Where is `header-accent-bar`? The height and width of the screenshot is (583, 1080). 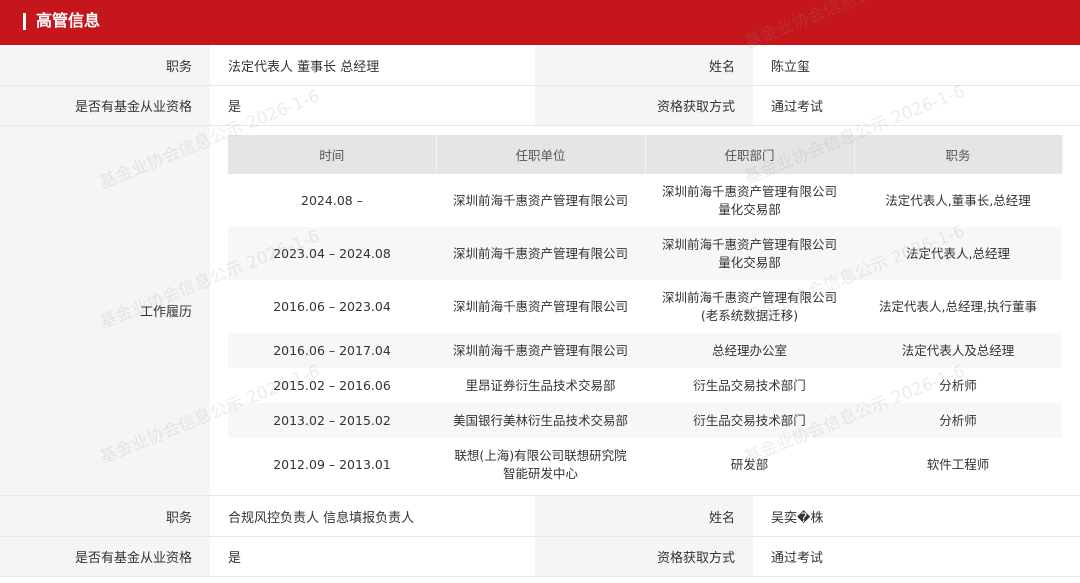
header-accent-bar is located at coordinates (24, 21).